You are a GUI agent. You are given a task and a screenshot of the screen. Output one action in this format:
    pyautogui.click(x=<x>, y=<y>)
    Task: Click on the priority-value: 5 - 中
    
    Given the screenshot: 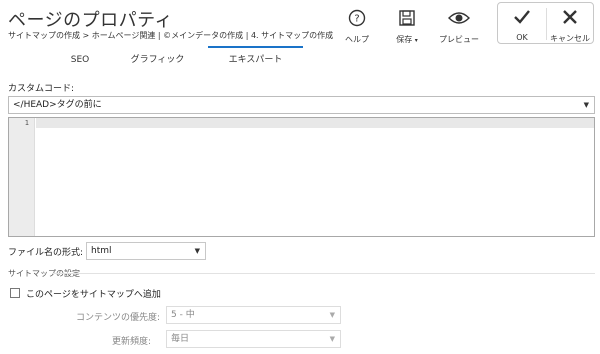 What is the action you would take?
    pyautogui.click(x=183, y=315)
    